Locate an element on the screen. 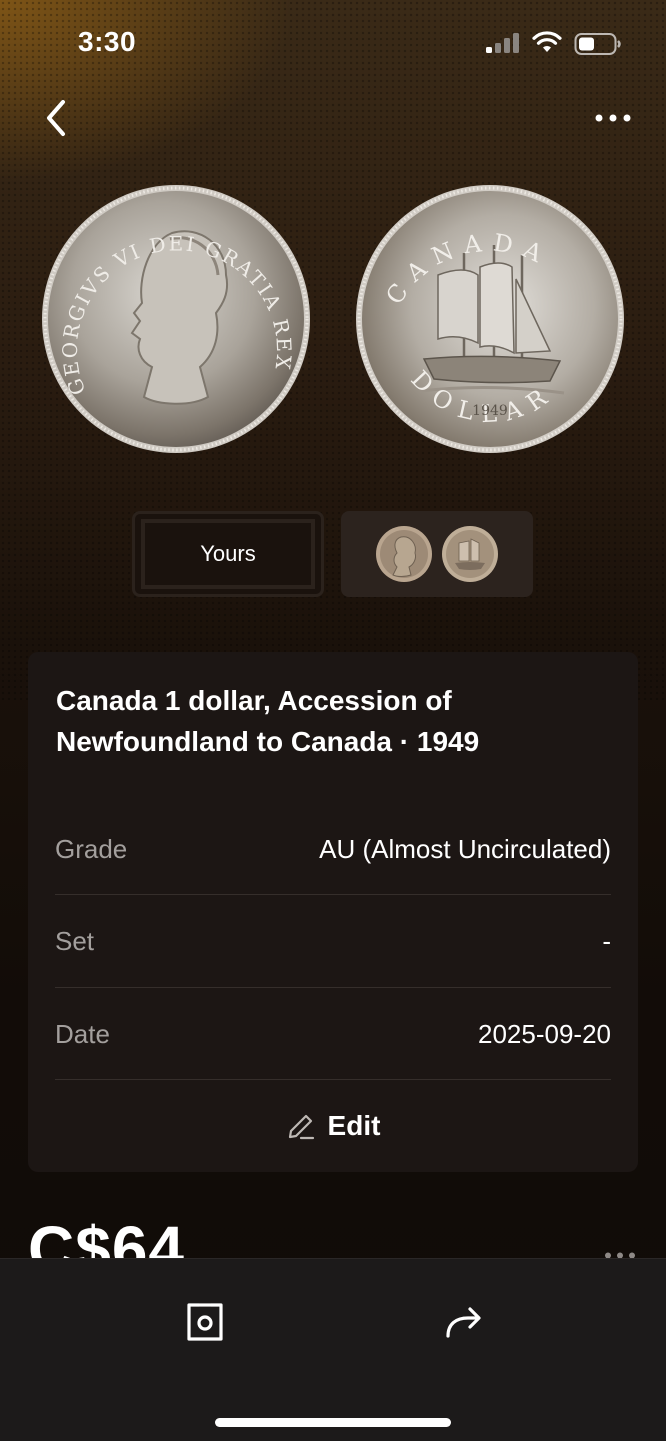 This screenshot has width=666, height=1441. bottom-toolbar is located at coordinates (333, 1349).